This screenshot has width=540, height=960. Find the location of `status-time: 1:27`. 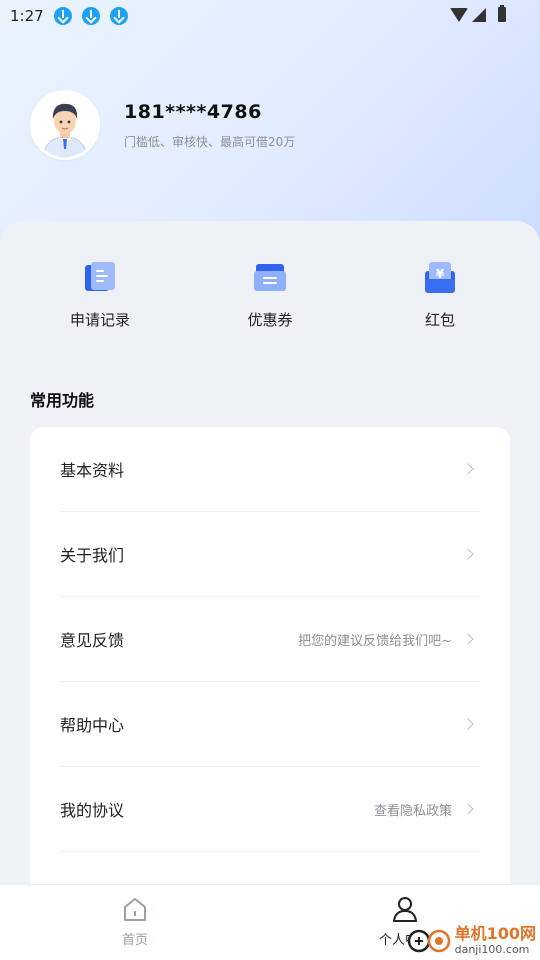

status-time: 1:27 is located at coordinates (27, 16).